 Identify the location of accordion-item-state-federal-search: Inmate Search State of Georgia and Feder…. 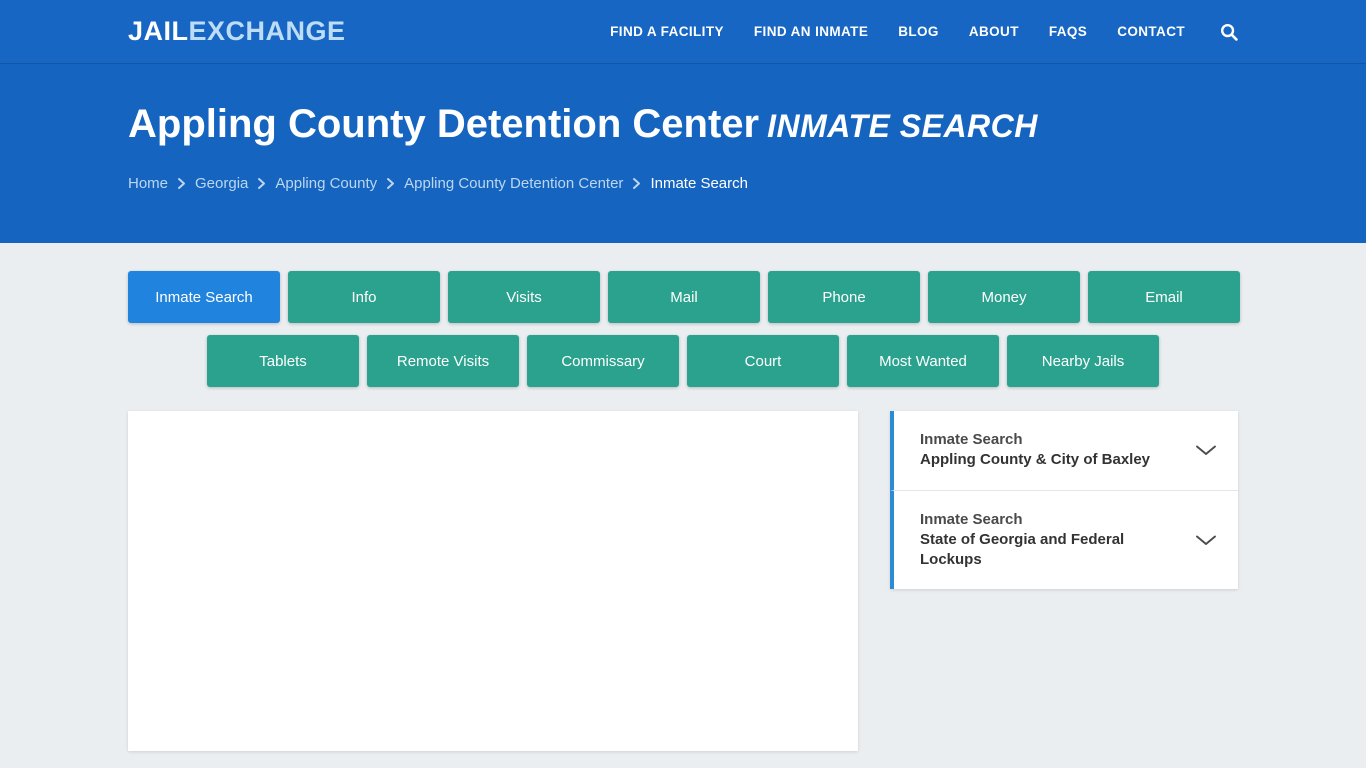
(1064, 540).